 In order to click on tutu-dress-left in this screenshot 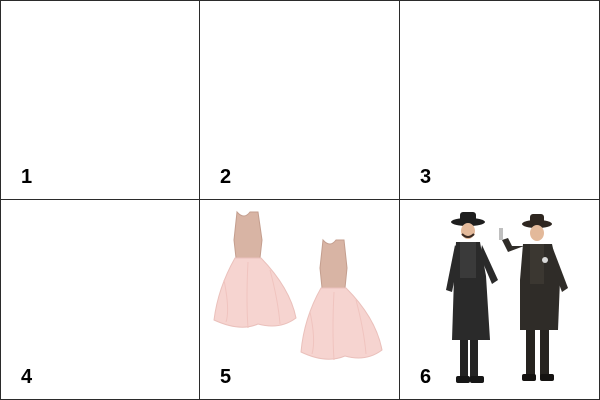, I will do `click(255, 269)`.